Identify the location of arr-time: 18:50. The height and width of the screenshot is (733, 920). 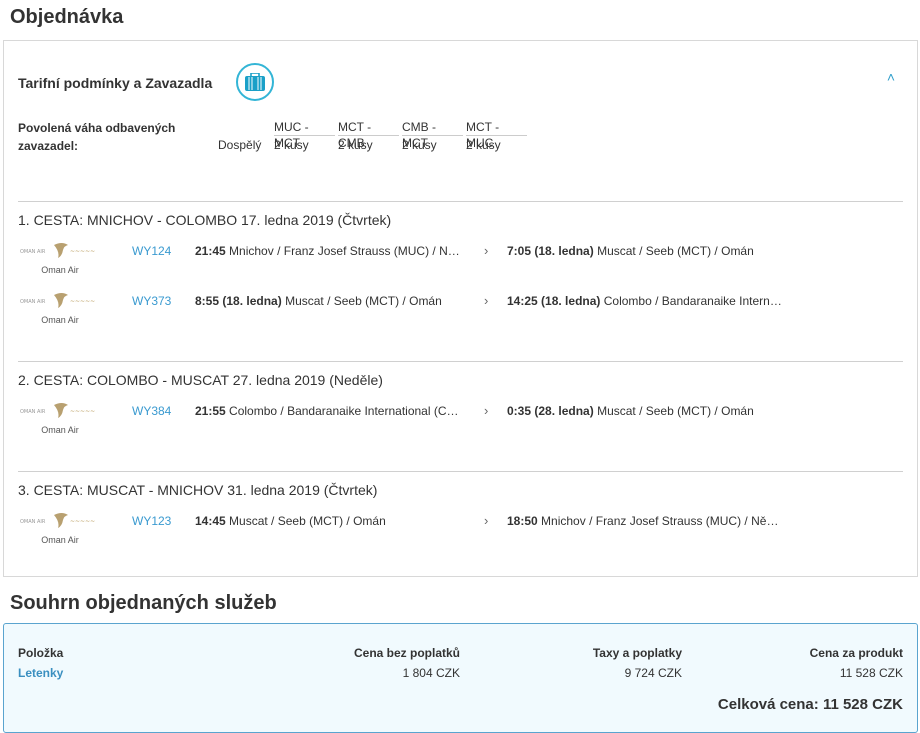
(522, 521).